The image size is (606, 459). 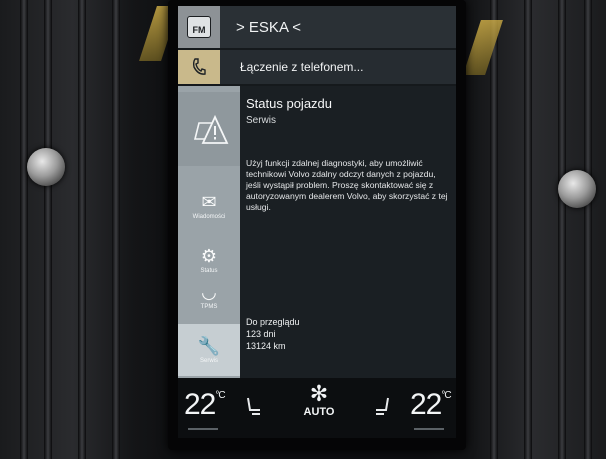 I want to click on sidebar-item-messages: ✉ Wiadomości, so click(x=209, y=206).